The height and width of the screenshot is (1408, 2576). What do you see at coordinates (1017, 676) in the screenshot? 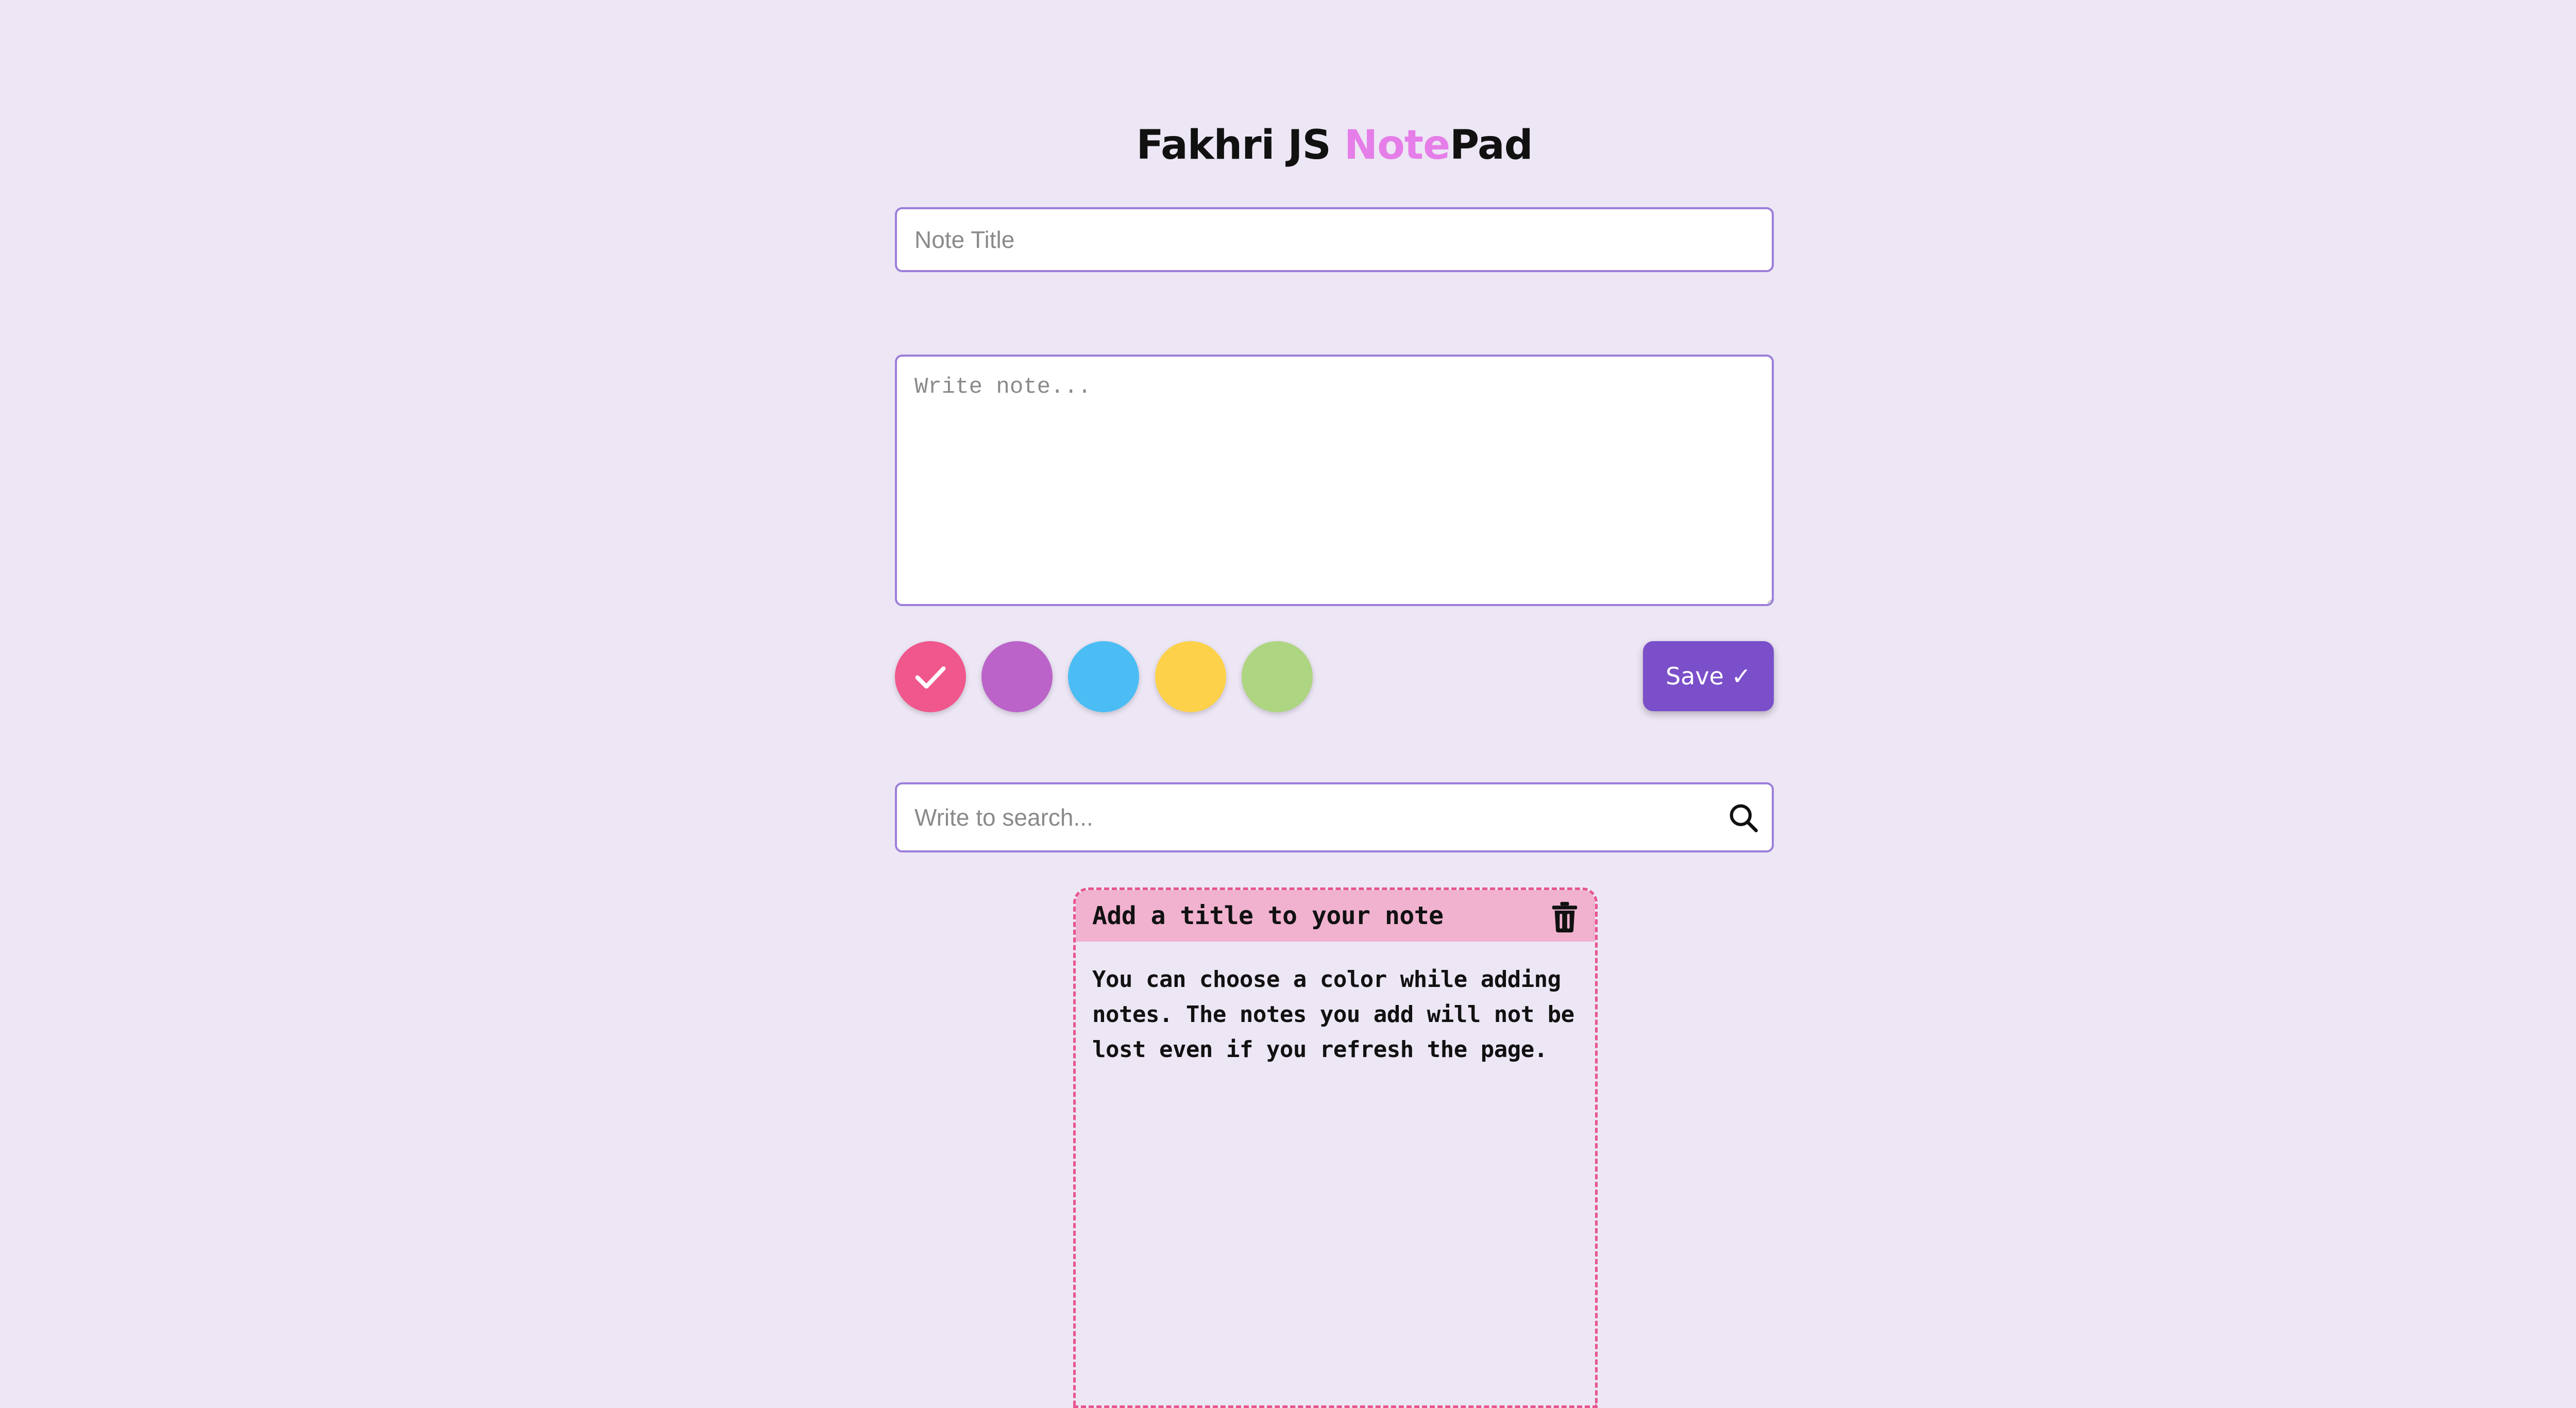
I see `color-swatch-purple` at bounding box center [1017, 676].